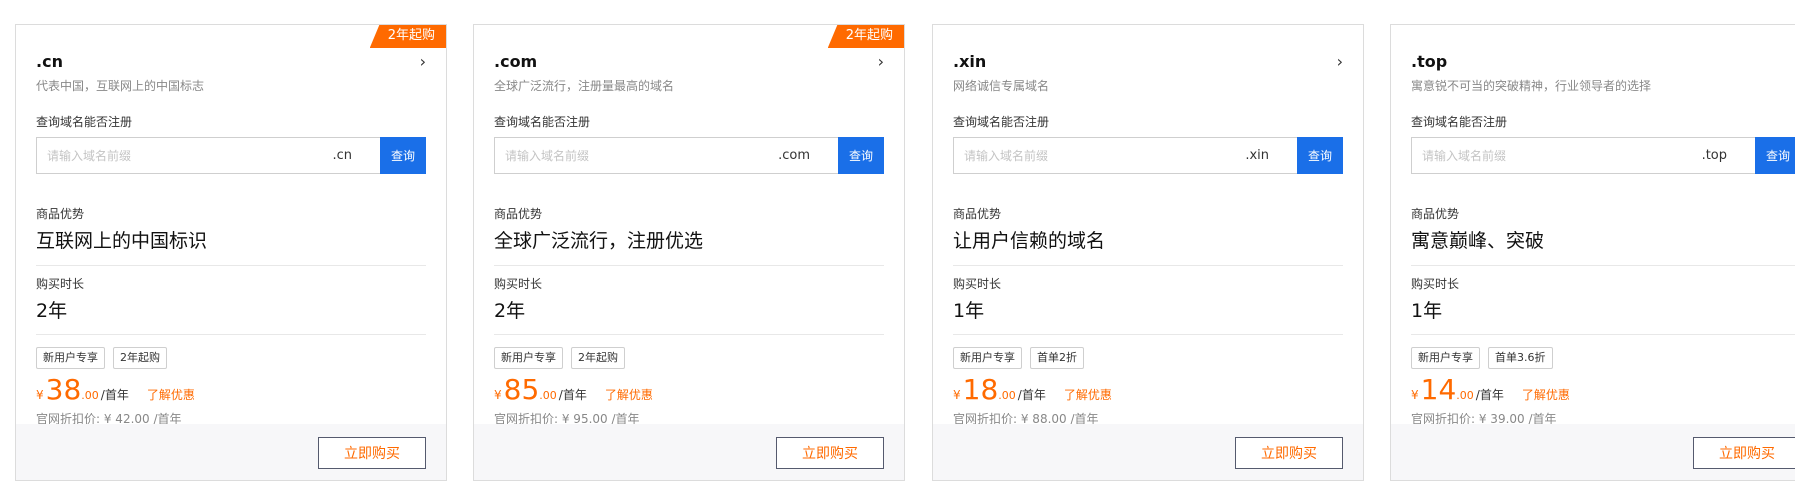 The height and width of the screenshot is (502, 1795). Describe the element at coordinates (1531, 86) in the screenshot. I see `tld-description: 寓意锐不可当的突破精神，行业领导者的选择` at that location.